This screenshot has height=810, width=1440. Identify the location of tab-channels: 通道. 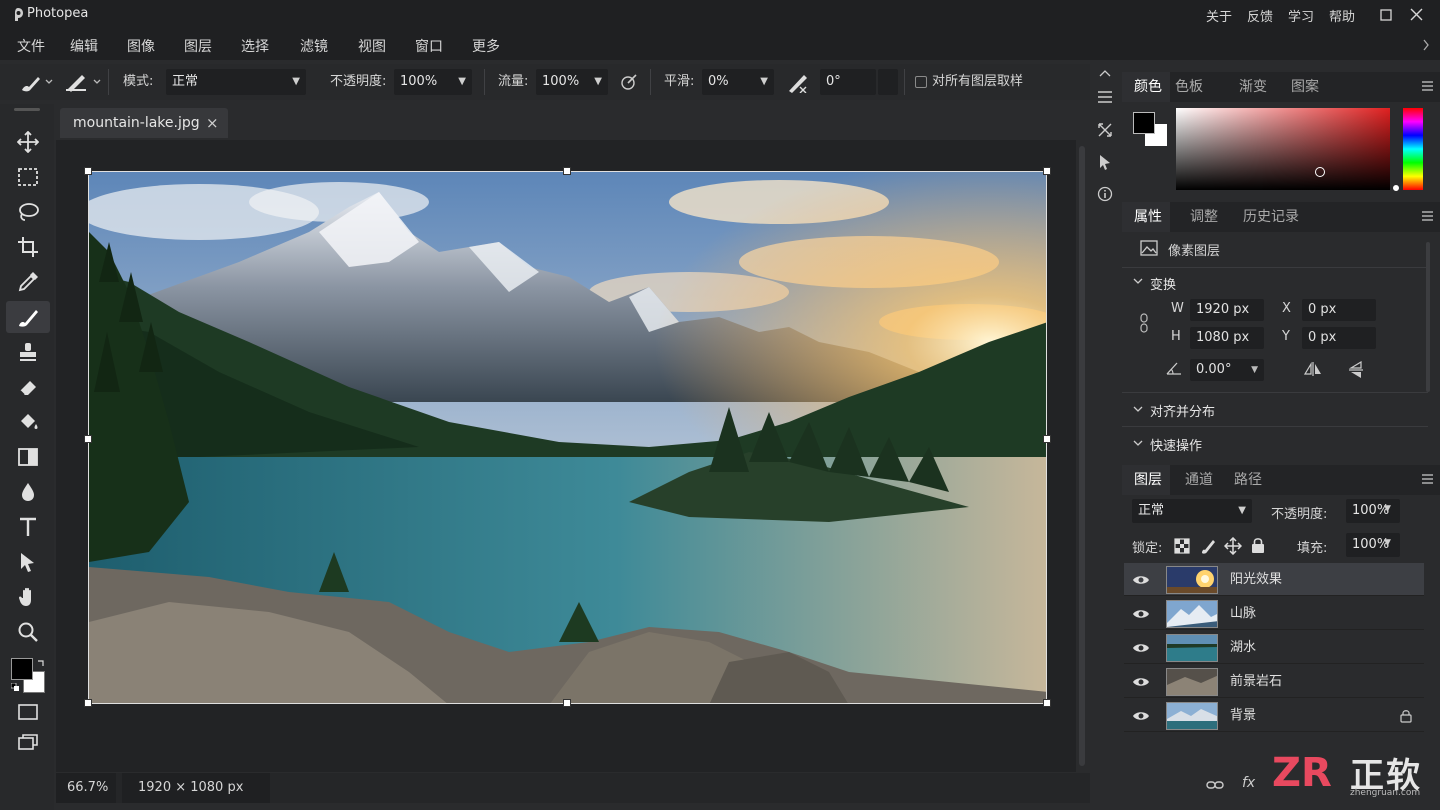
(1199, 480).